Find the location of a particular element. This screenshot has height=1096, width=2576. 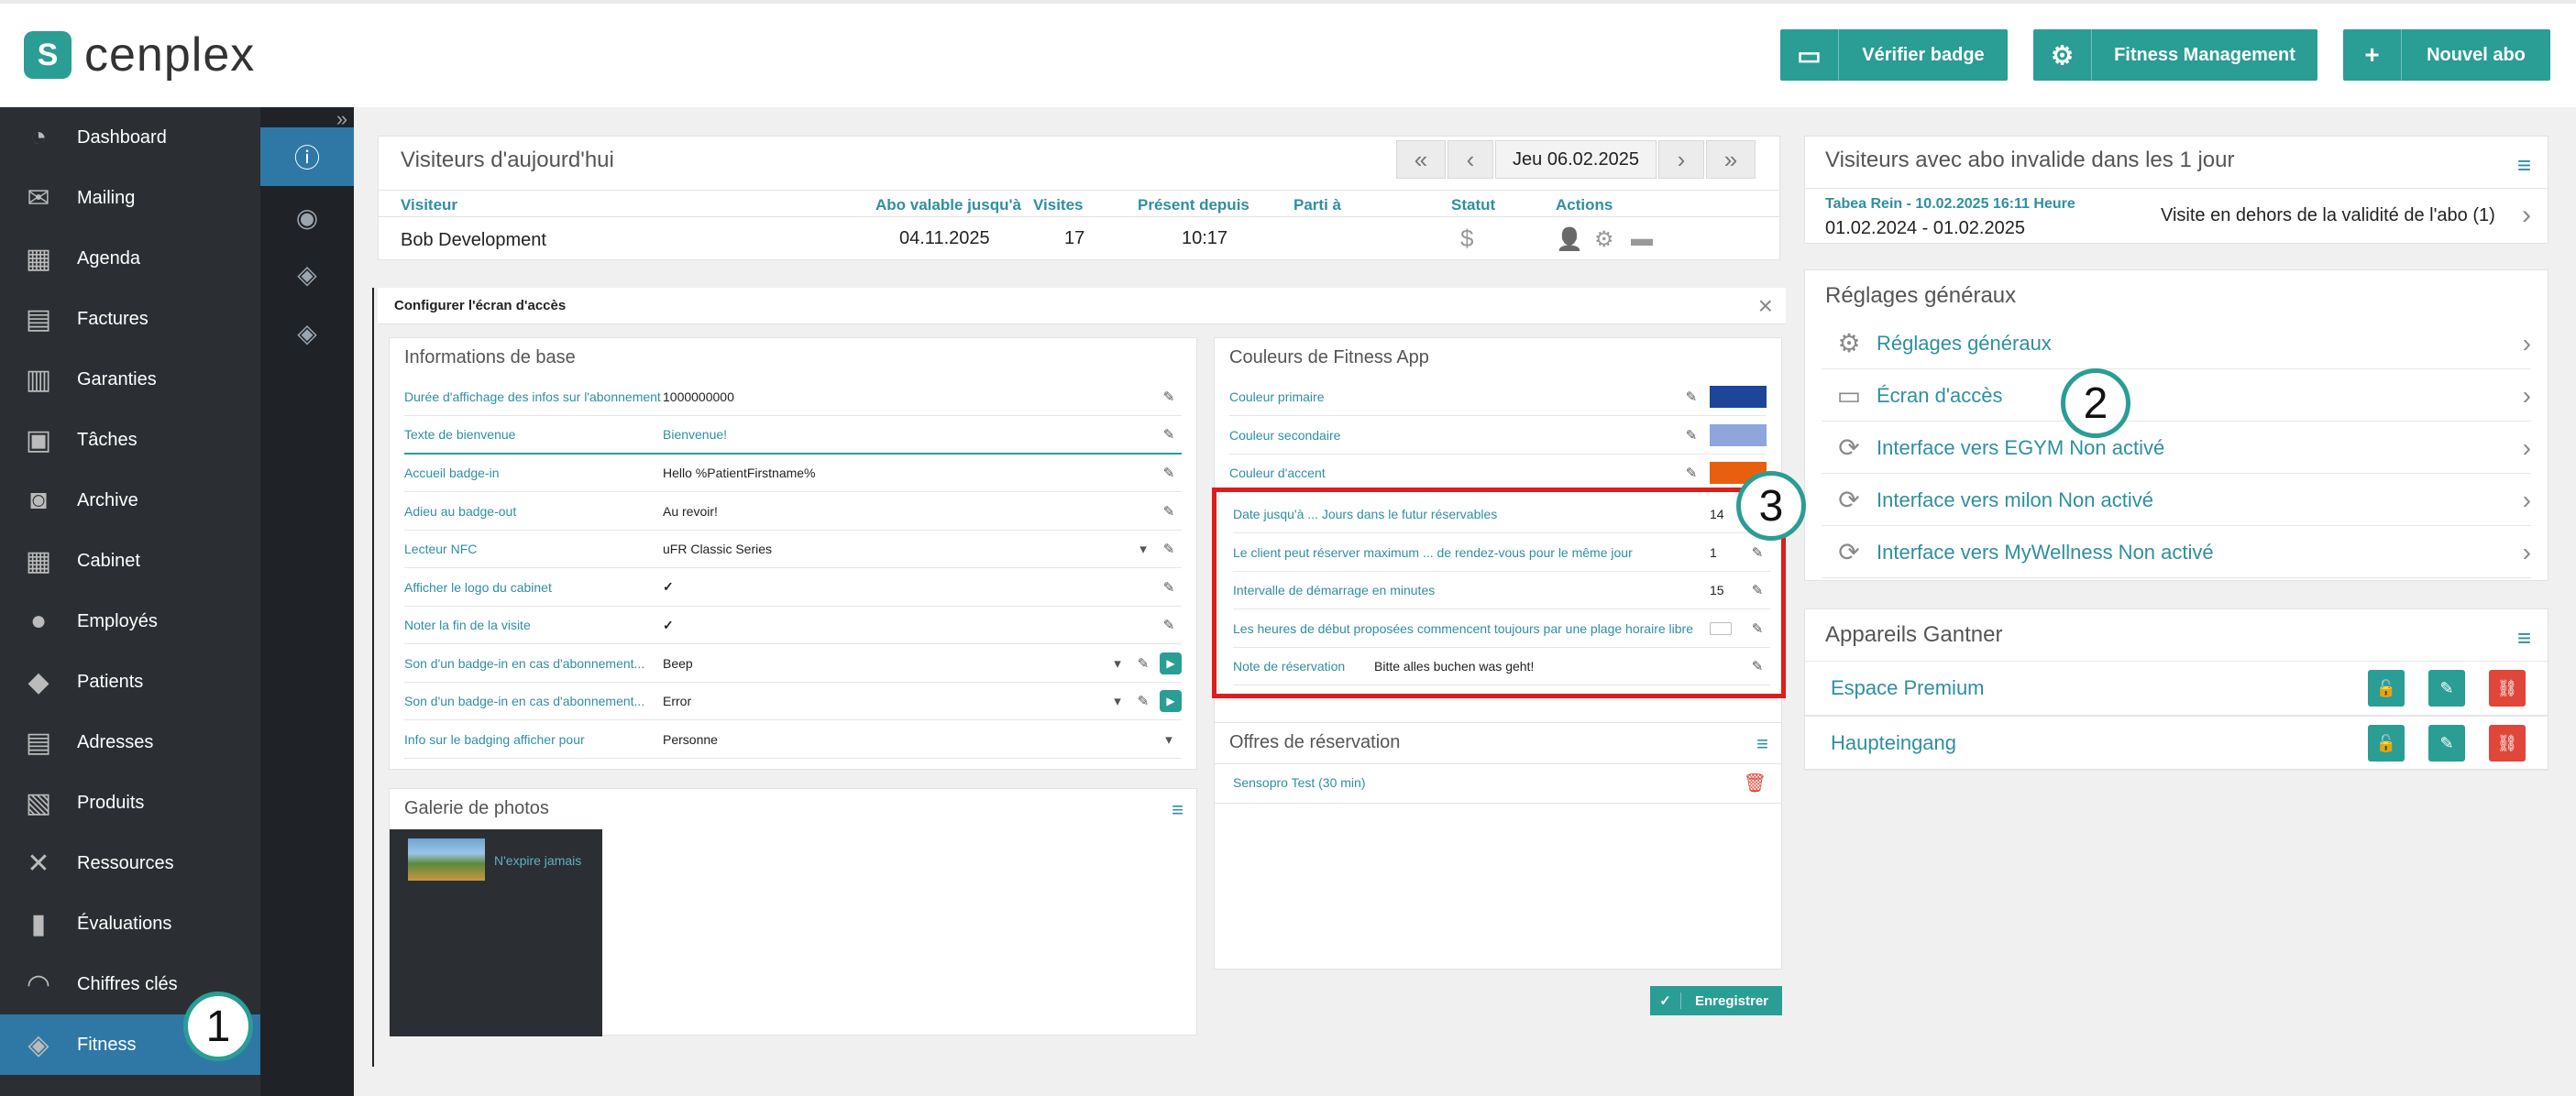

setting-value: Personne is located at coordinates (909, 739).